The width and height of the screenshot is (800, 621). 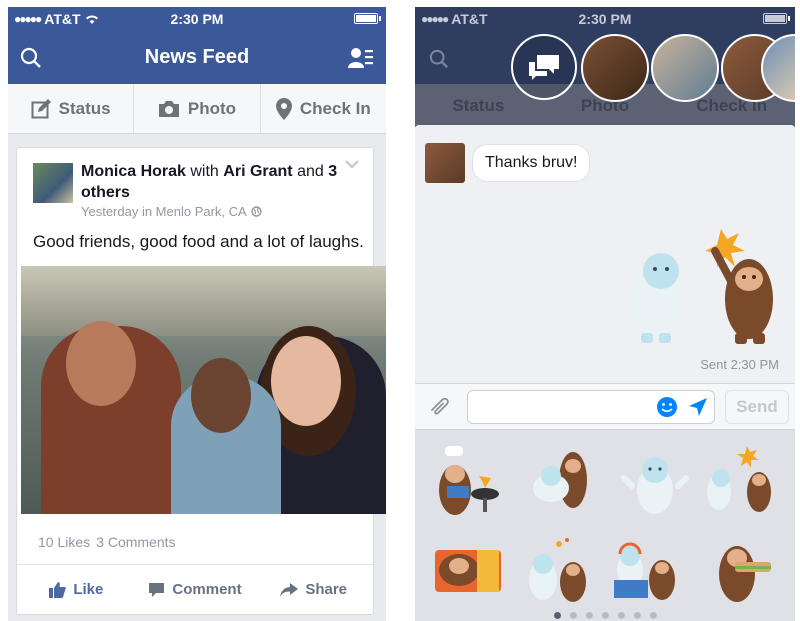 I want to click on check-in-label: Check In, so click(x=335, y=108).